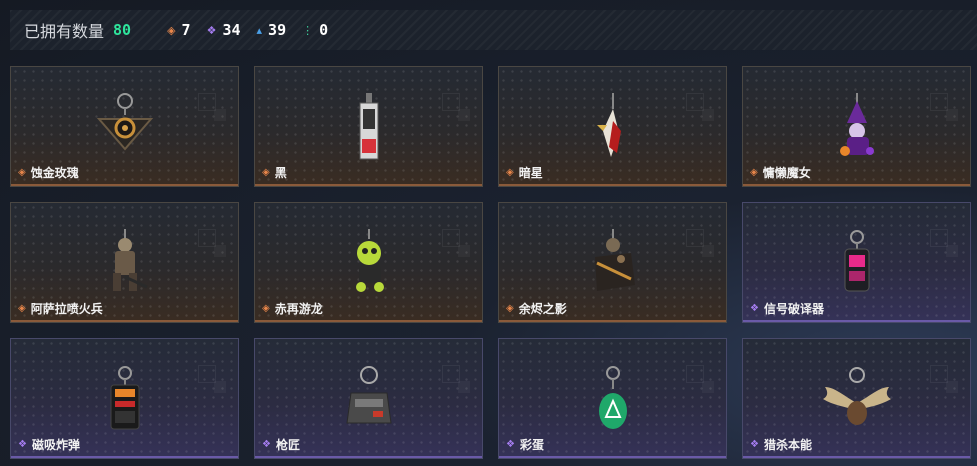 This screenshot has width=977, height=466. I want to click on gunsmith-charm-image, so click(369, 399).